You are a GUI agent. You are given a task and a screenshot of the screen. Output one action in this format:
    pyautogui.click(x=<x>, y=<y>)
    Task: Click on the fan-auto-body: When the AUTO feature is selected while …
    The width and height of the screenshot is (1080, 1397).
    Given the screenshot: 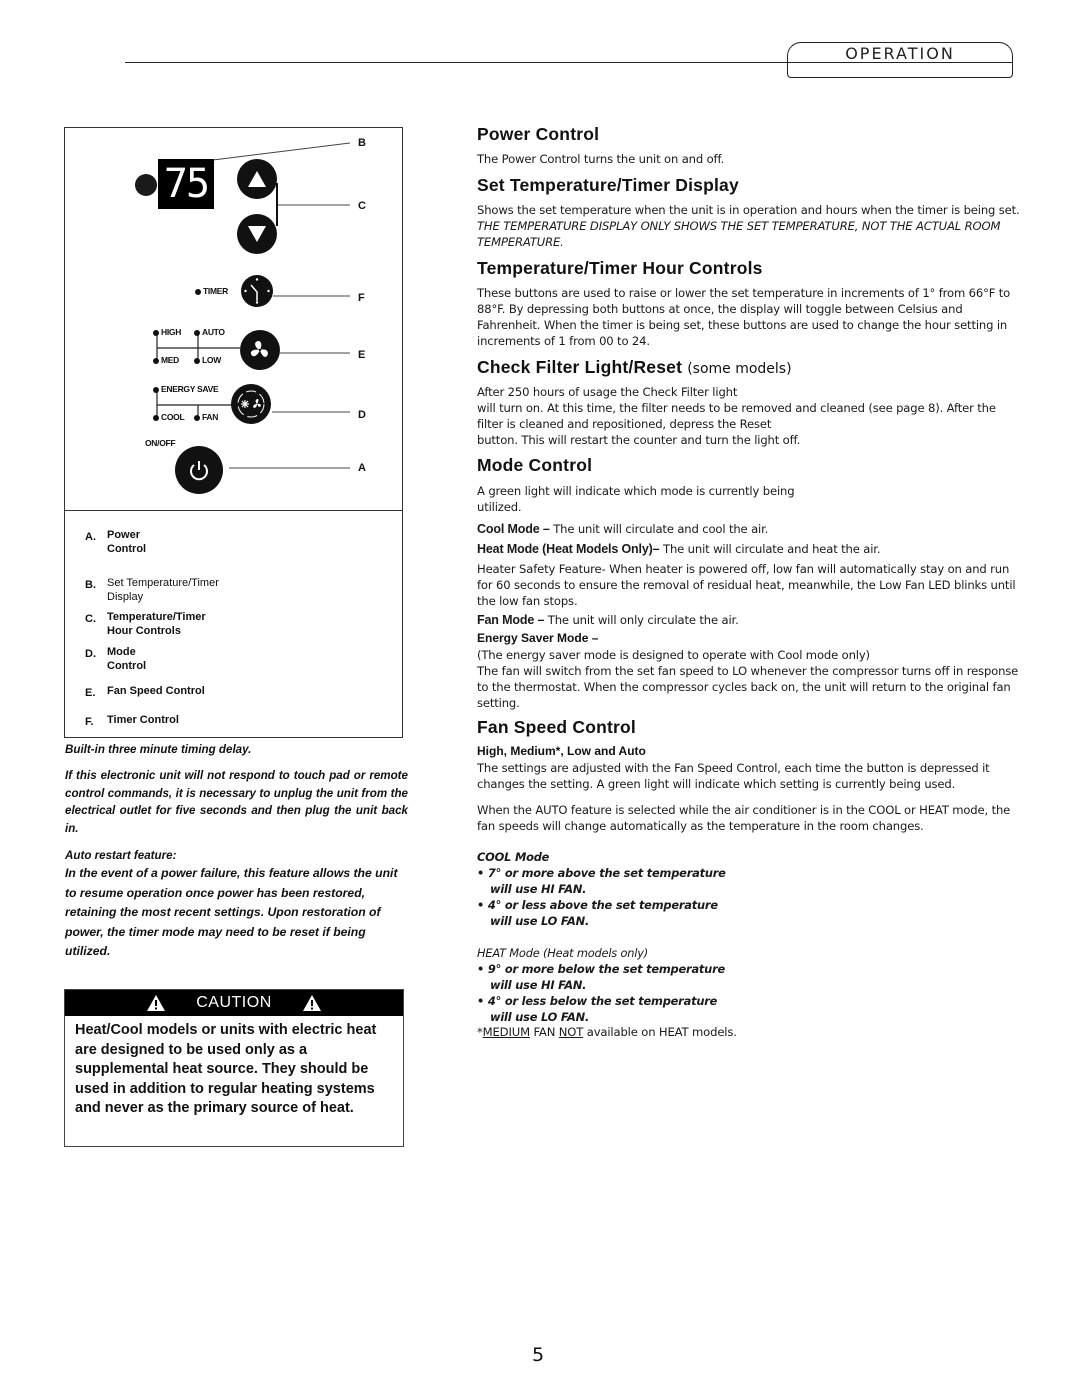 What is the action you would take?
    pyautogui.click(x=744, y=818)
    